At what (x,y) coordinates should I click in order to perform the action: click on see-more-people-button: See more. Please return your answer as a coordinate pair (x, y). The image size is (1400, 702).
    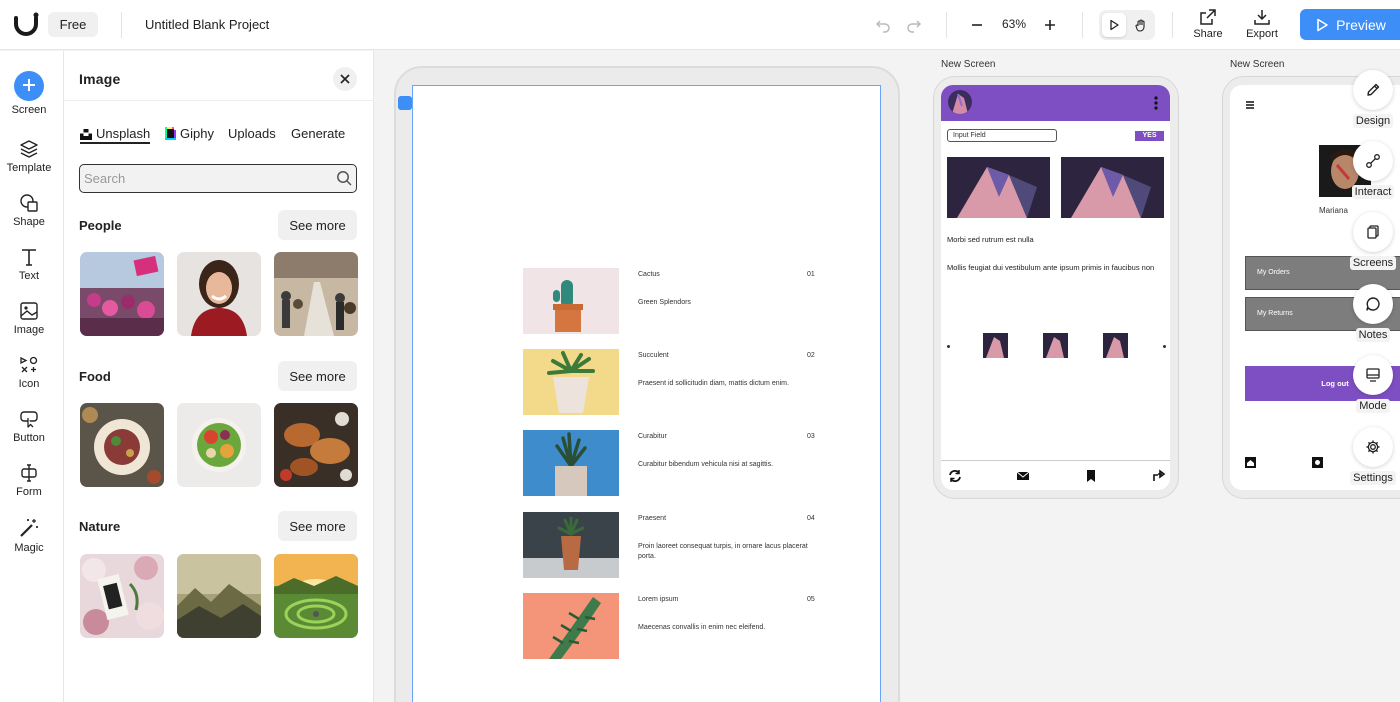
    Looking at the image, I should click on (317, 225).